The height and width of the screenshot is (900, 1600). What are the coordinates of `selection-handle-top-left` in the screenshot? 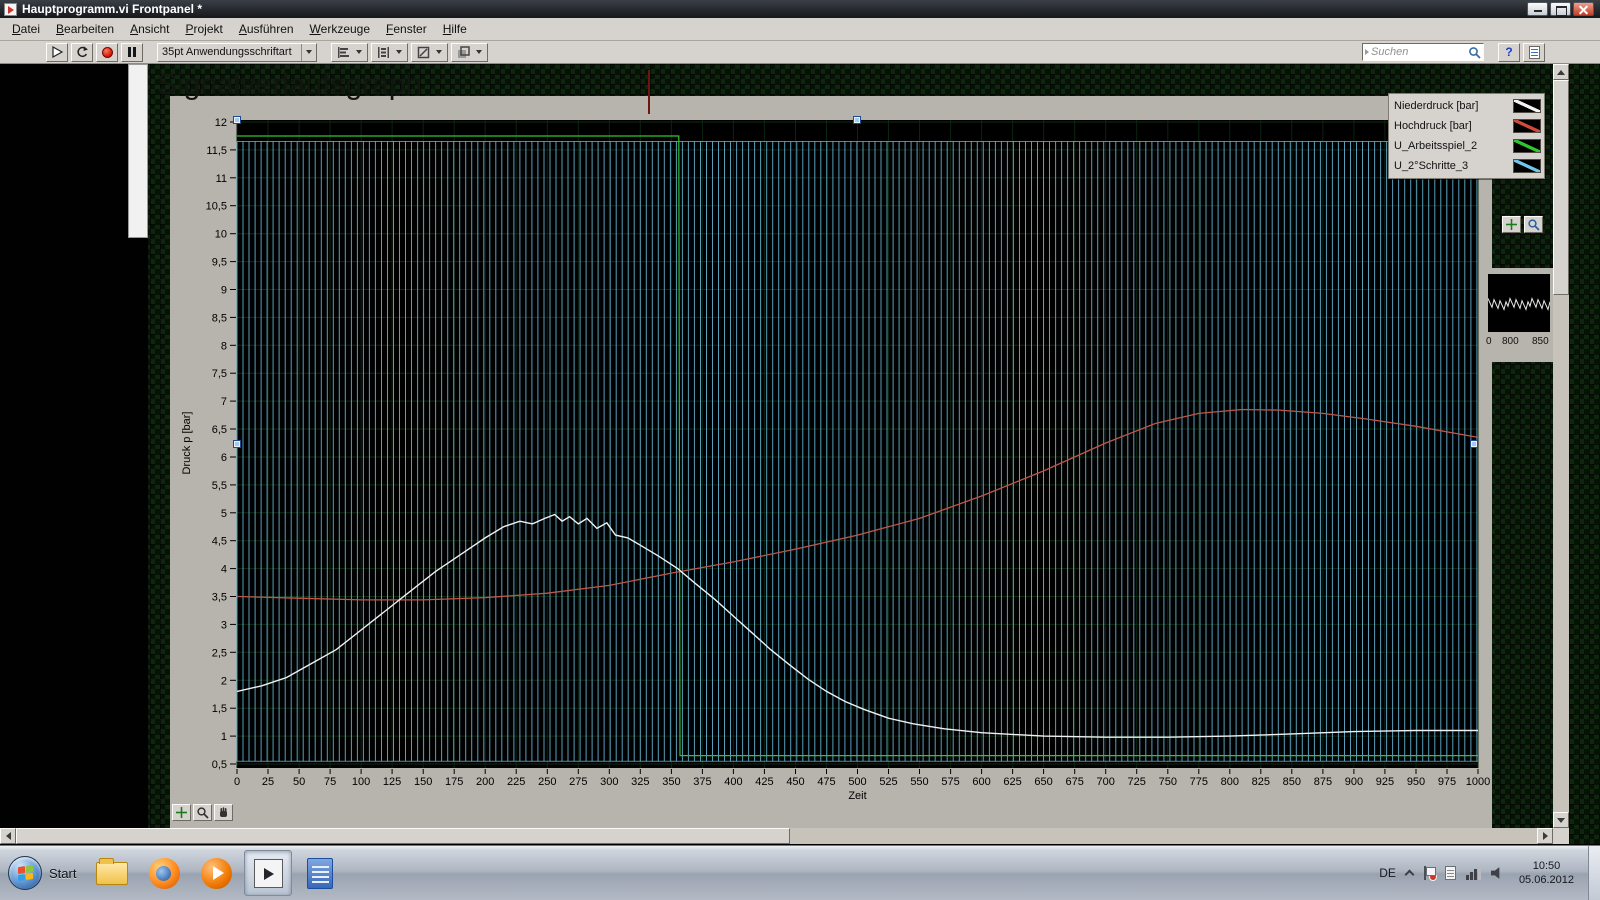 It's located at (237, 120).